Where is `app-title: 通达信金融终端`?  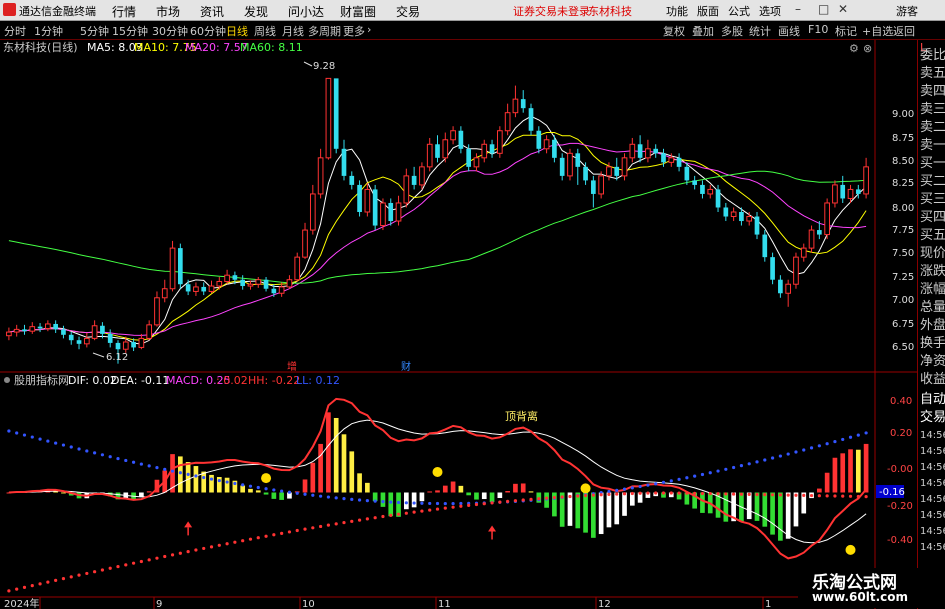
app-title: 通达信金融终端 is located at coordinates (57, 11).